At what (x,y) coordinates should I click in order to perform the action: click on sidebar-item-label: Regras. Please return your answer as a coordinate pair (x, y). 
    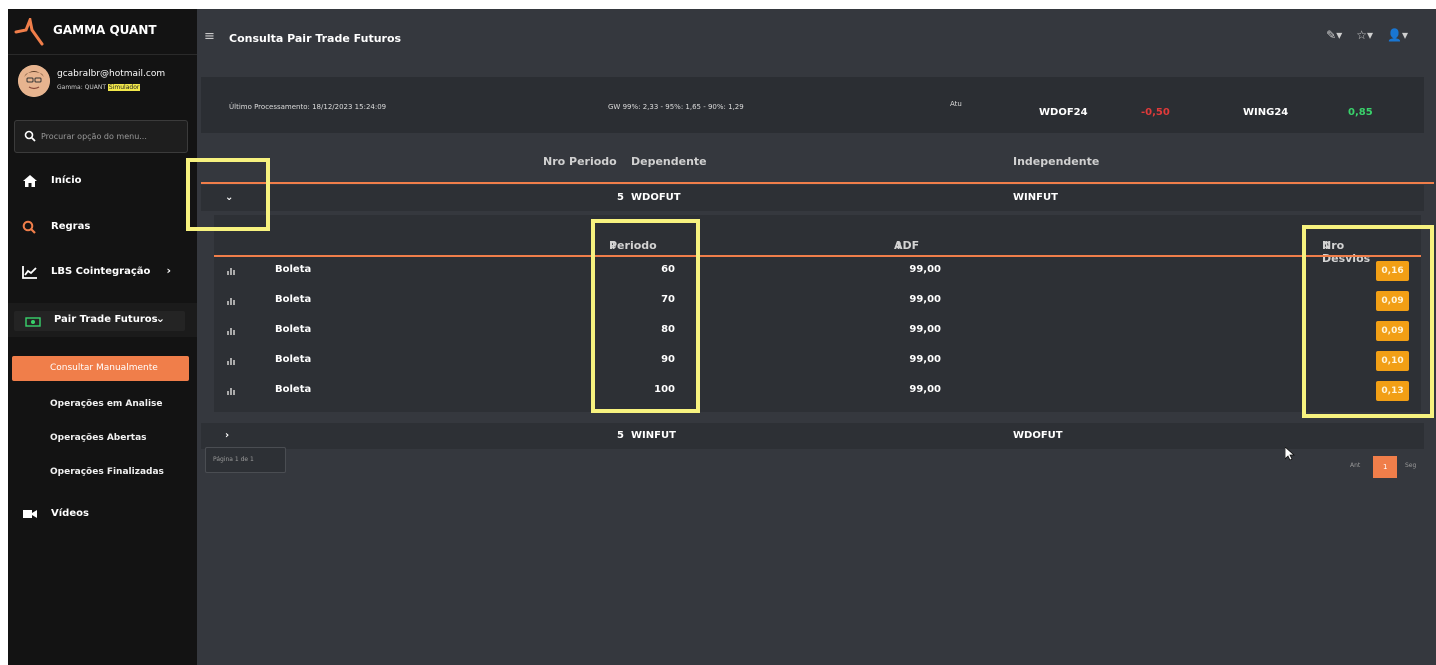
    Looking at the image, I should click on (71, 226).